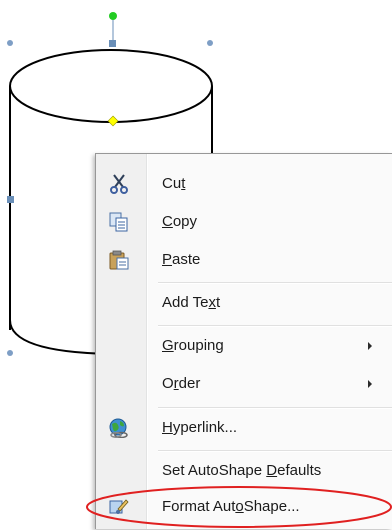 The image size is (392, 530). What do you see at coordinates (119, 260) in the screenshot?
I see `paste-icon` at bounding box center [119, 260].